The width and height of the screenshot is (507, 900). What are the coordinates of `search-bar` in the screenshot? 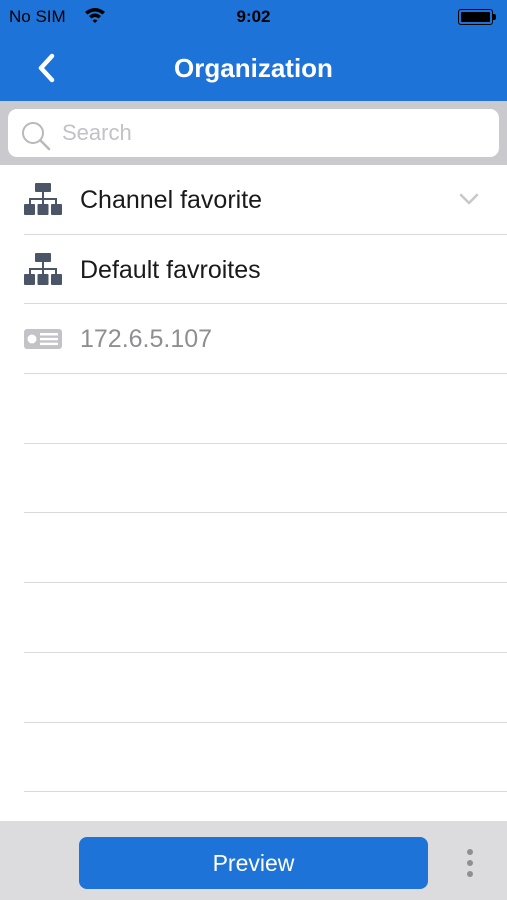 It's located at (253, 133).